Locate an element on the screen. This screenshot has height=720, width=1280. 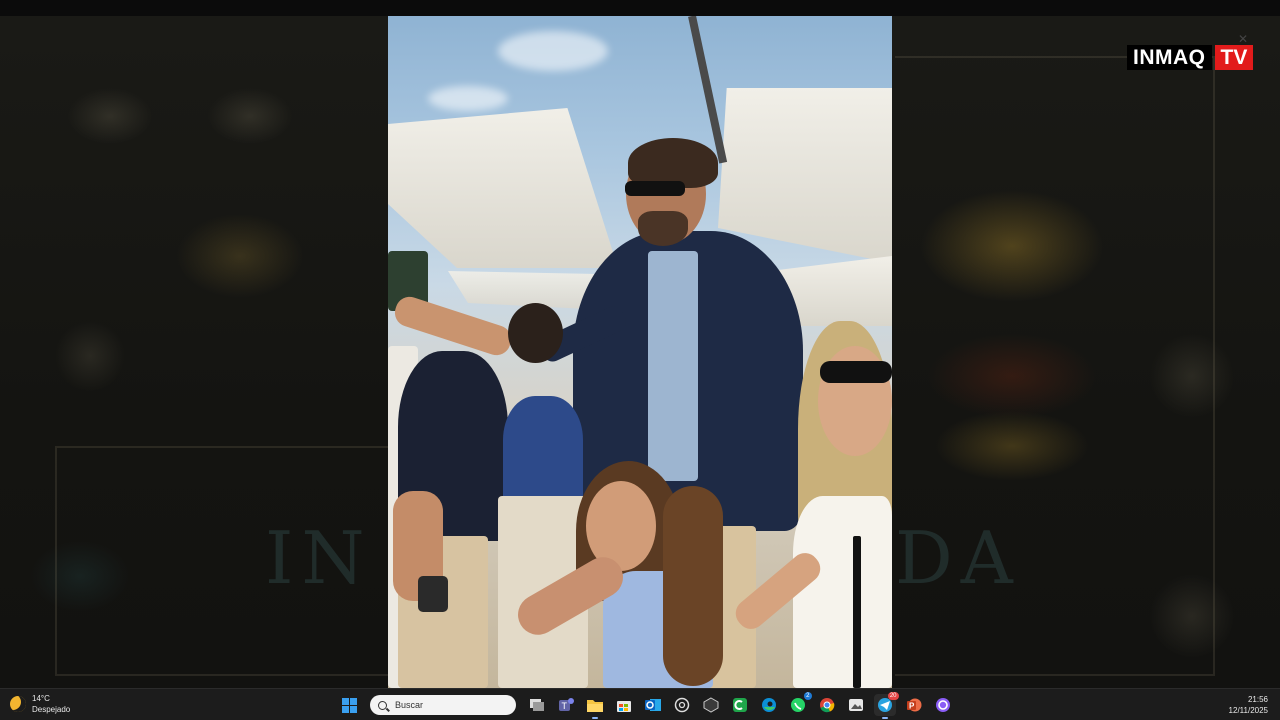
background-watermark-right: DA is located at coordinates (958, 558).